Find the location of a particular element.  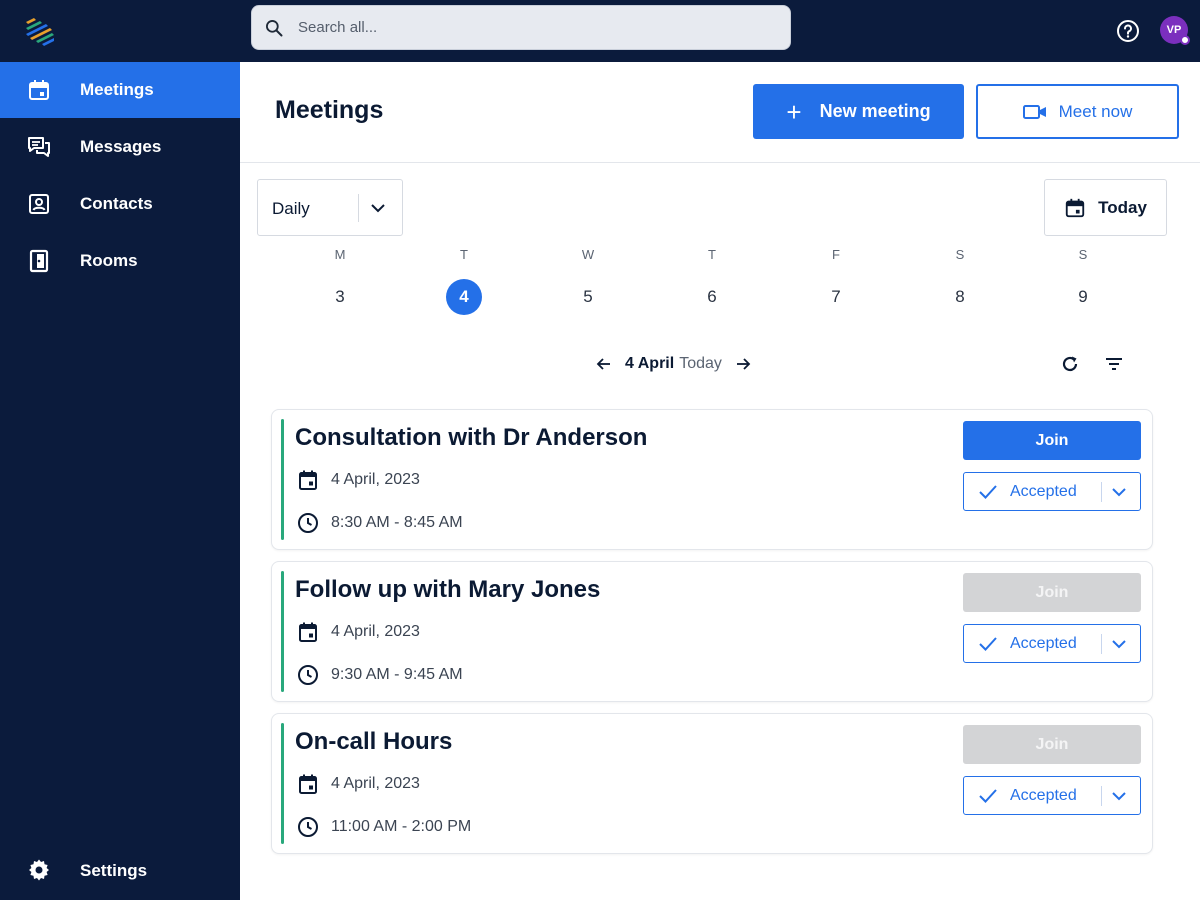

day-column-selected: T4 is located at coordinates (464, 281).